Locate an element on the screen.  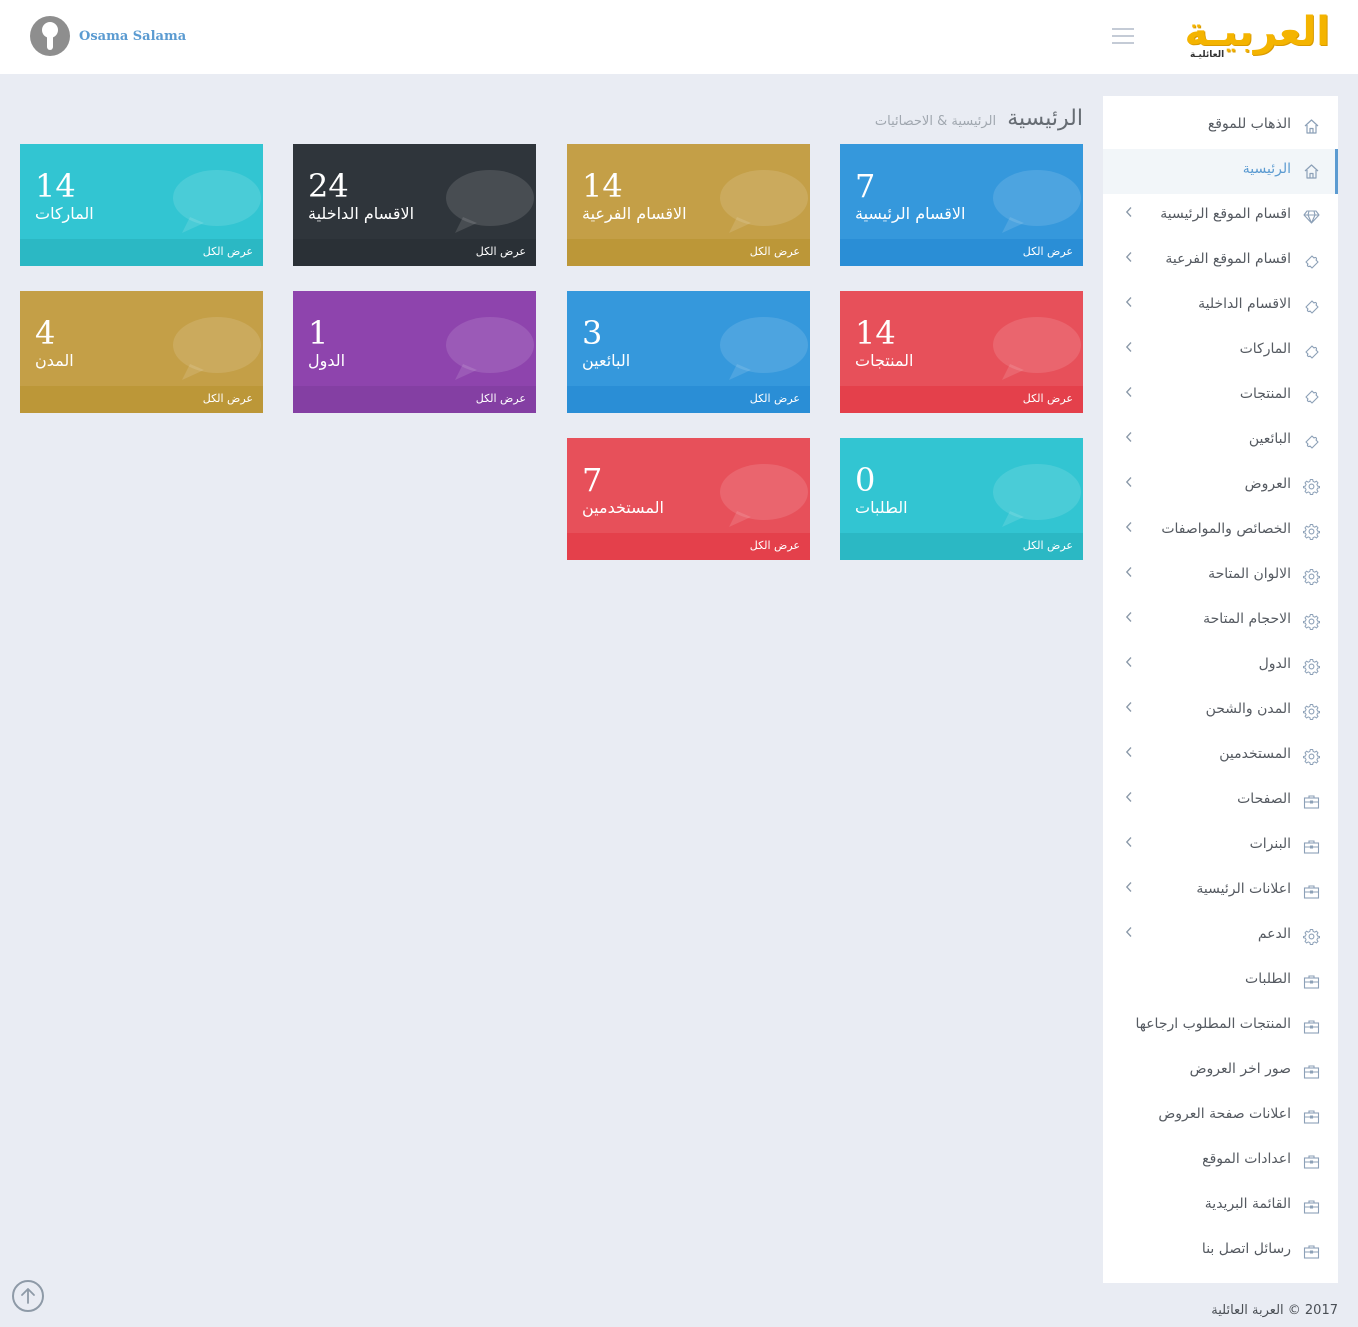
sidebar-item-label: المنتجات is located at coordinates (1265, 394).